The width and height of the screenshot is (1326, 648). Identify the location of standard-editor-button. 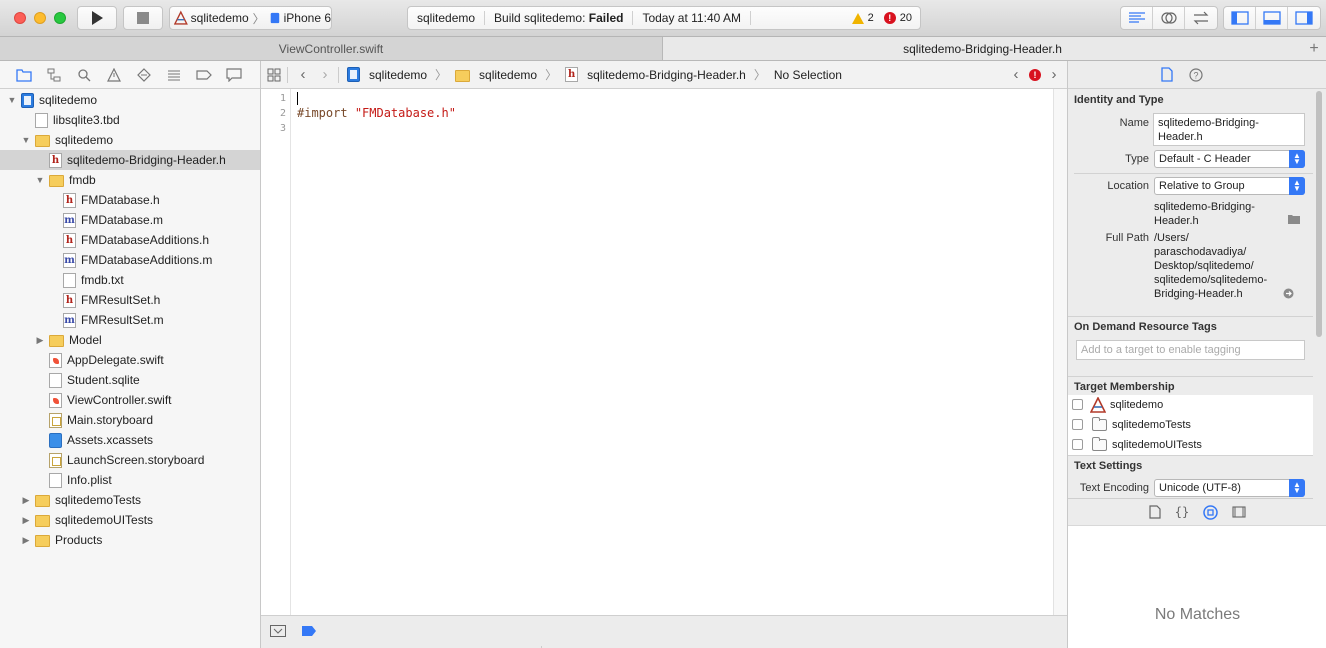
(1137, 18).